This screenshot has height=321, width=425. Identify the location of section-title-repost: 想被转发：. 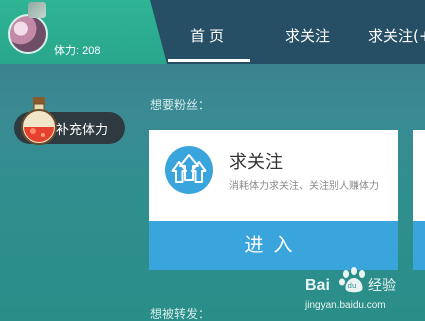
(180, 314).